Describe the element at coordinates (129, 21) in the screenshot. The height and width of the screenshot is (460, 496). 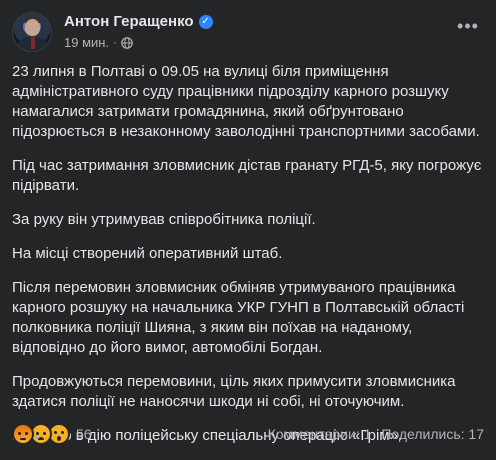
I see `author-name: Антон Геращенко` at that location.